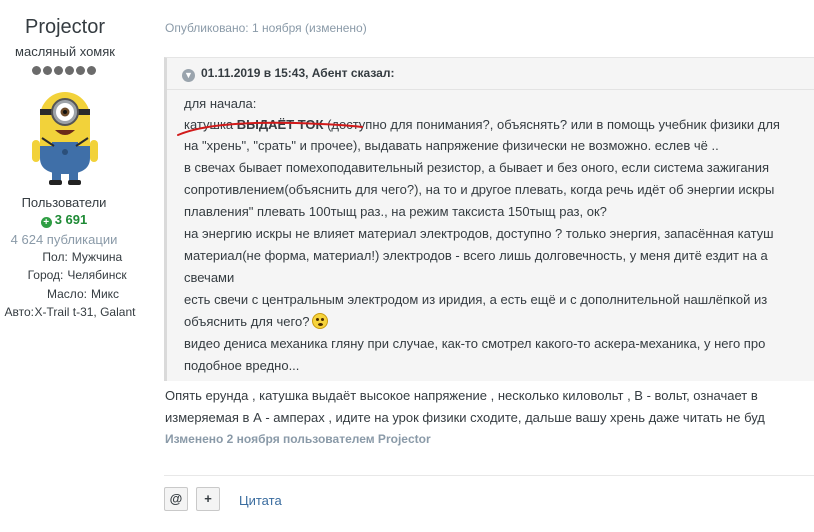  Describe the element at coordinates (220, 103) in the screenshot. I see `quote-line: для начала:` at that location.